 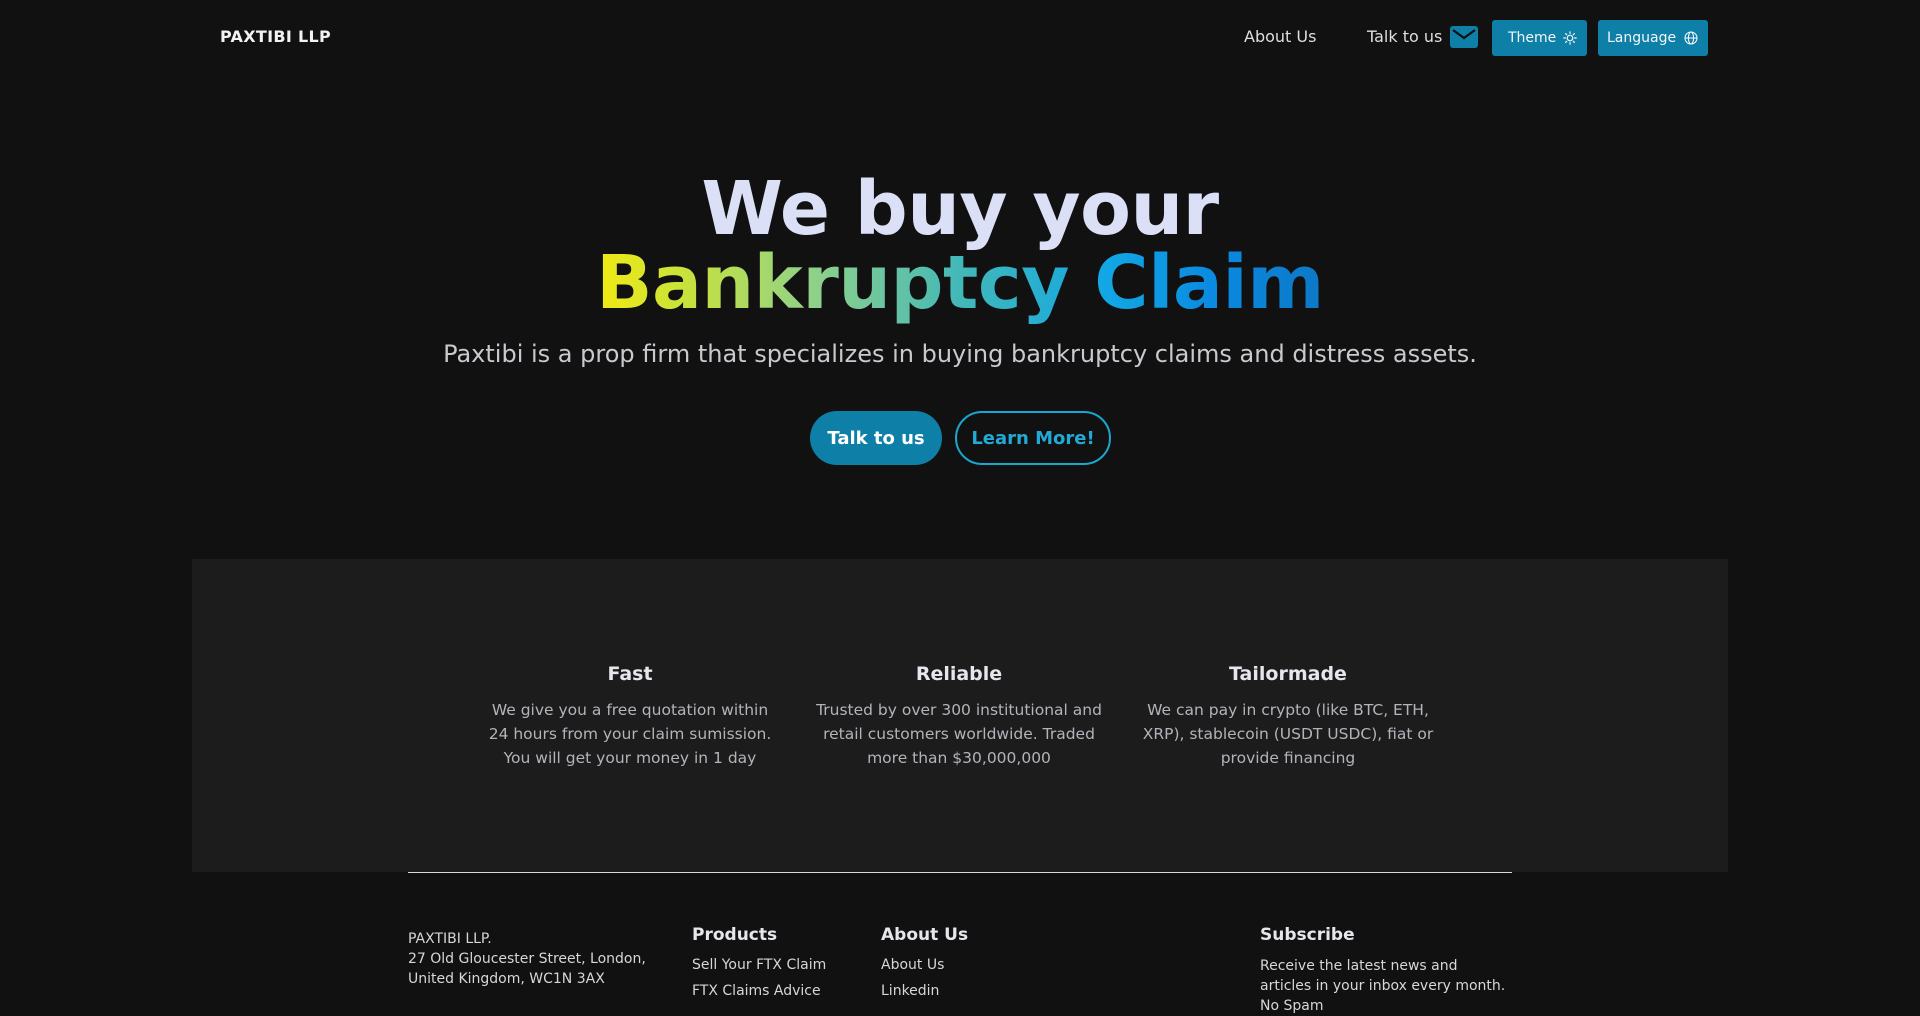 What do you see at coordinates (759, 991) in the screenshot?
I see `footer-link-ftx-claims-advice: FTX Claims Advice` at bounding box center [759, 991].